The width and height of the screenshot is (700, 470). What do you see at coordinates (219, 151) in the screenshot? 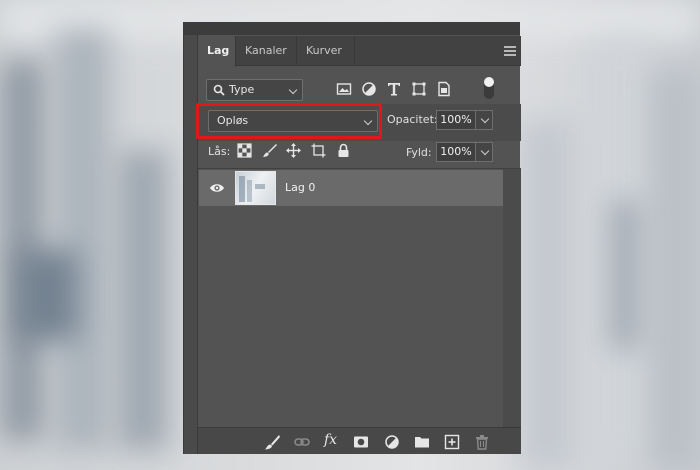
I see `lock-label: Lås:` at bounding box center [219, 151].